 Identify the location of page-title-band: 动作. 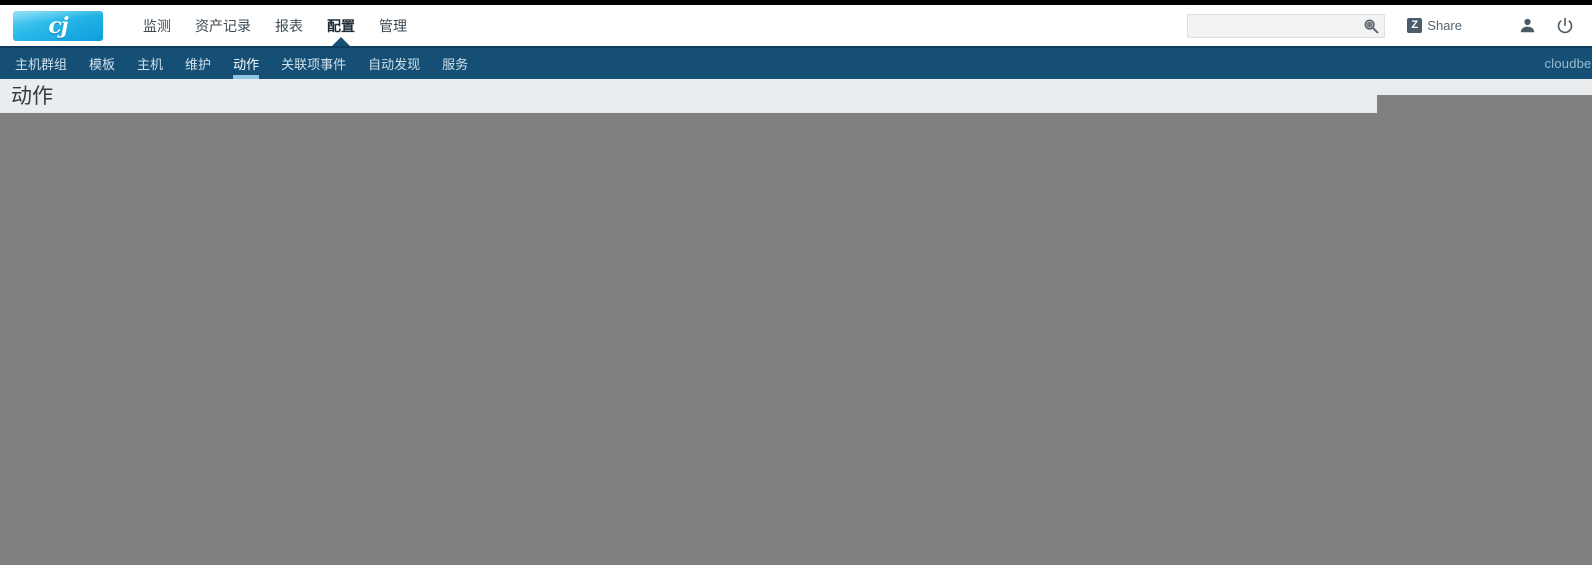
(796, 96).